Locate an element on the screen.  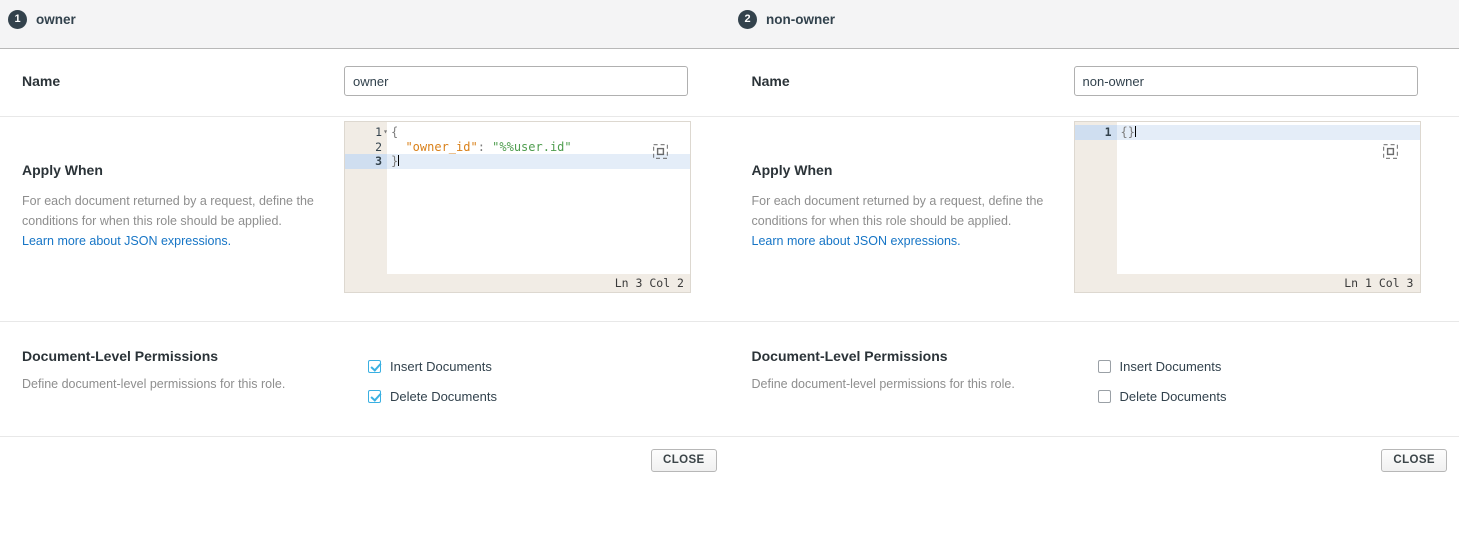
code-line-1: { is located at coordinates (395, 132).